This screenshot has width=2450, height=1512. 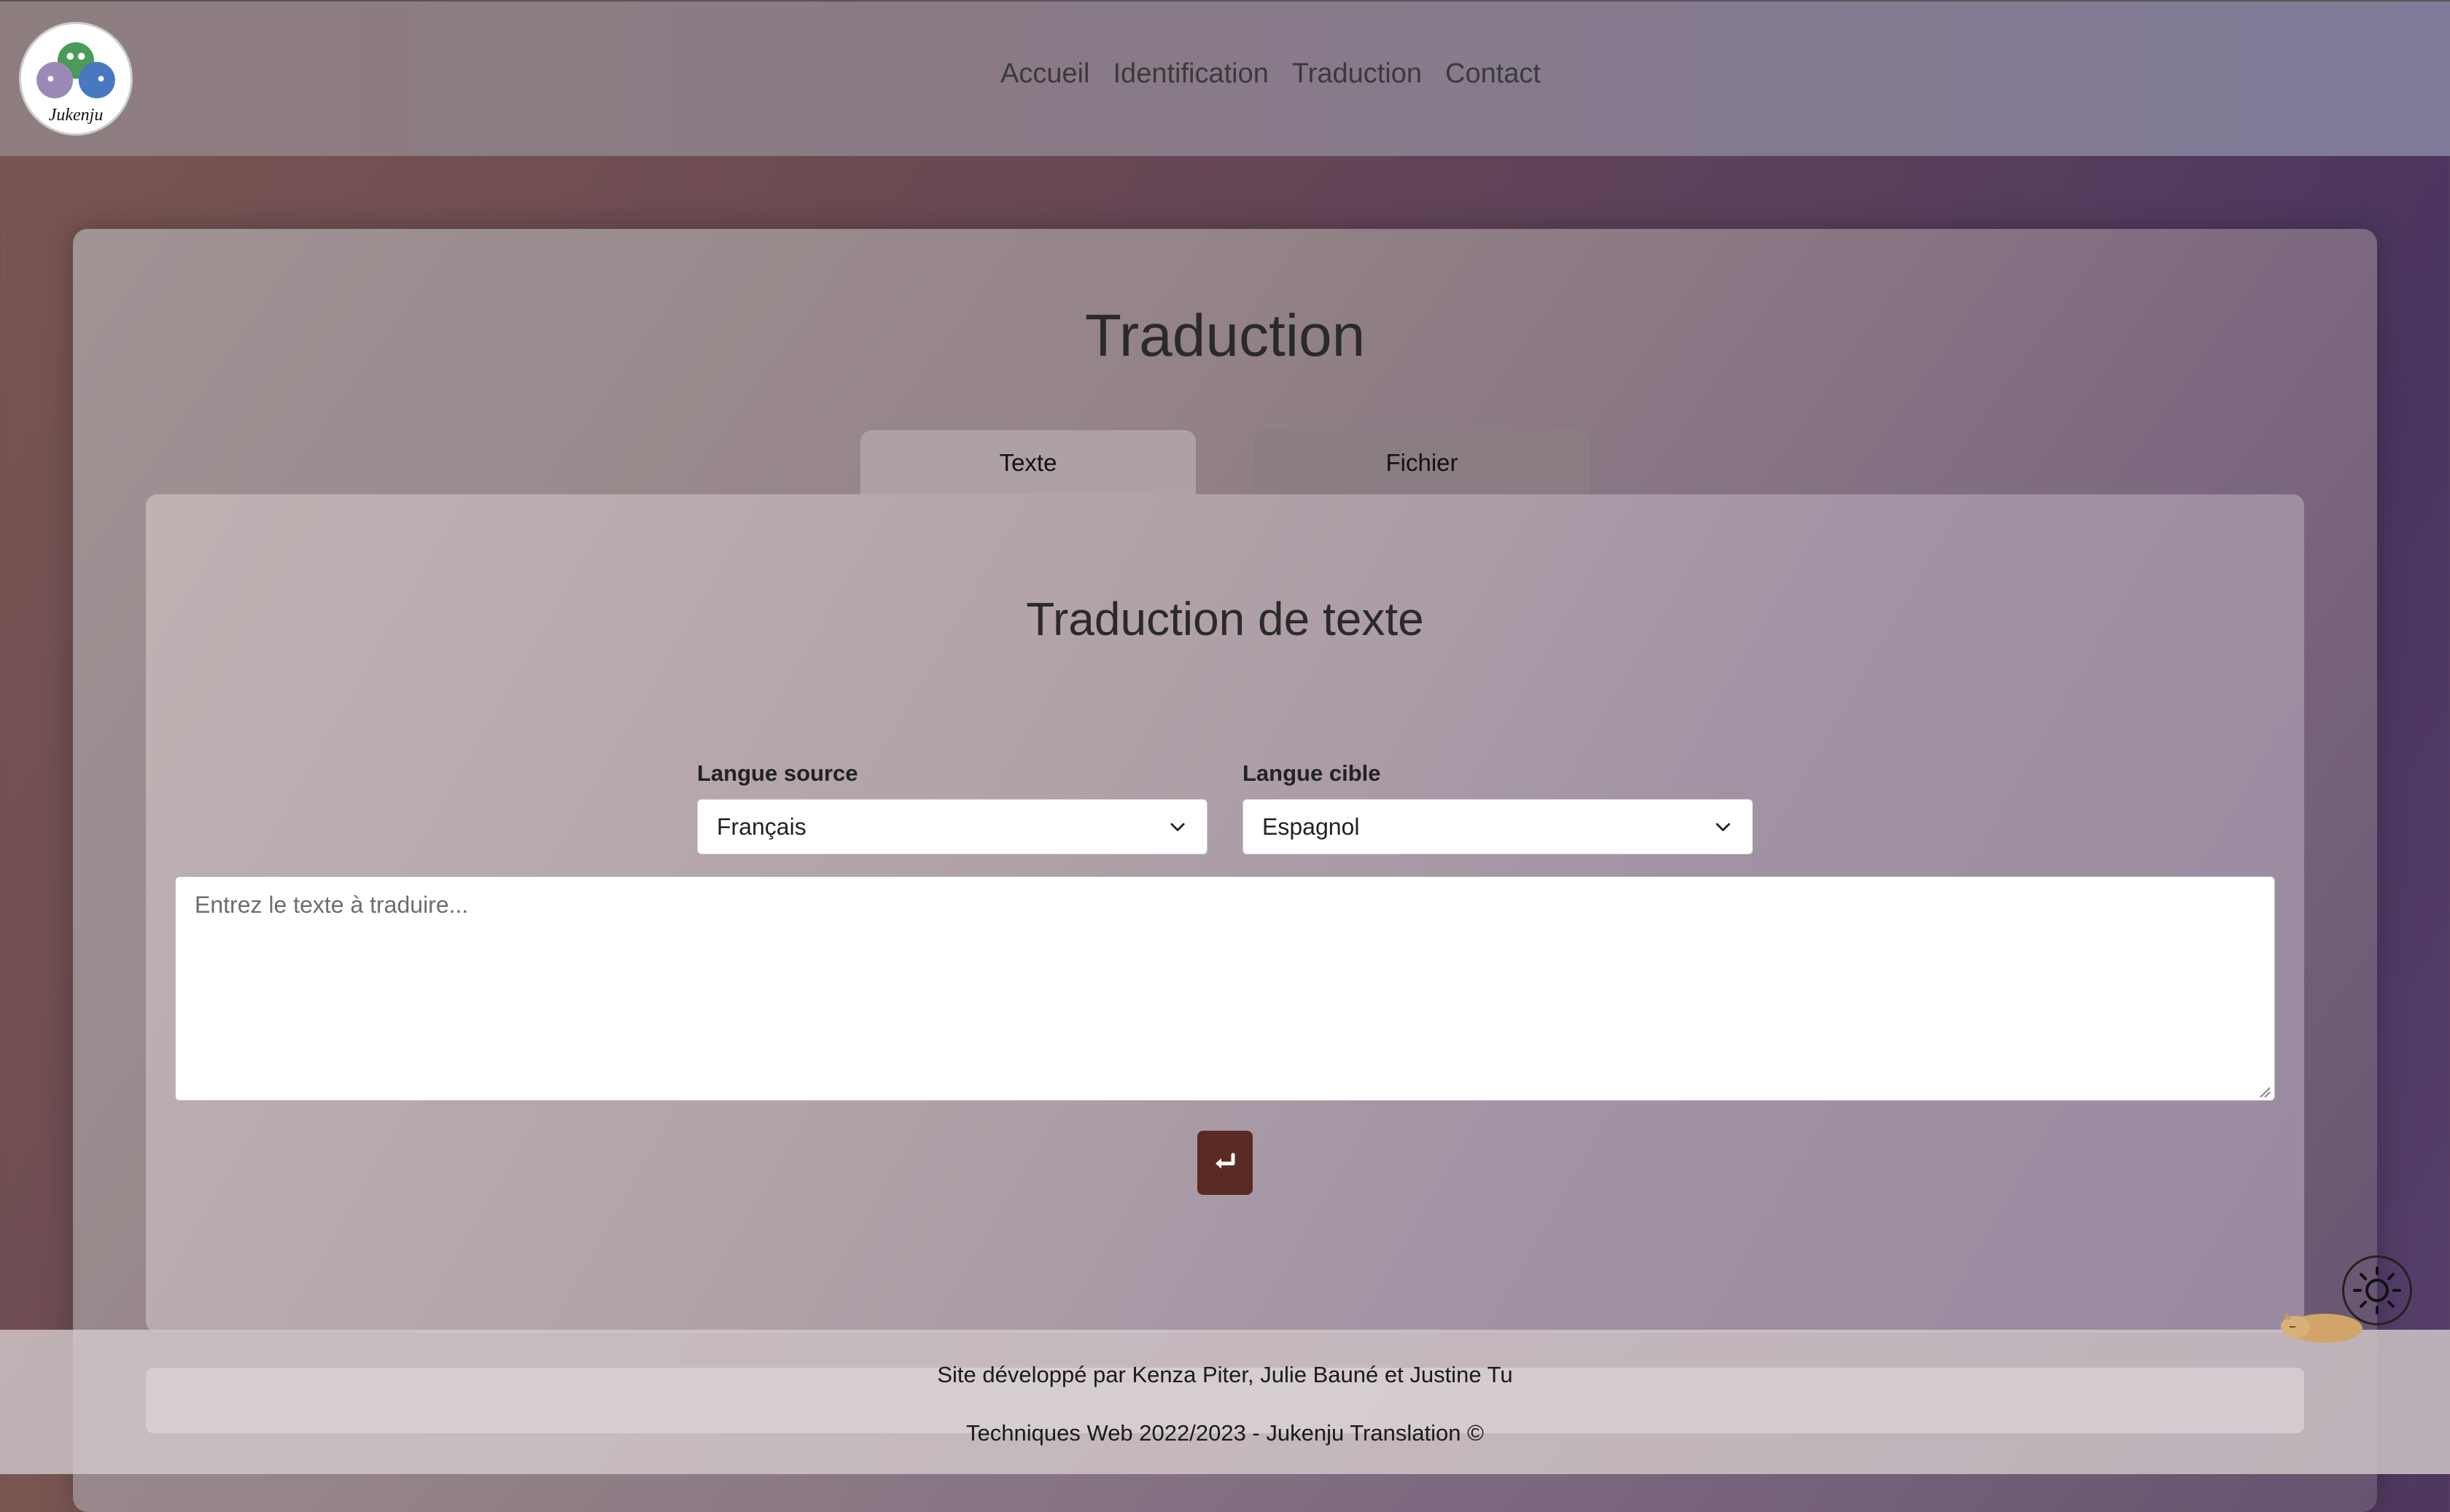 I want to click on page-title: Traduction, so click(x=1225, y=336).